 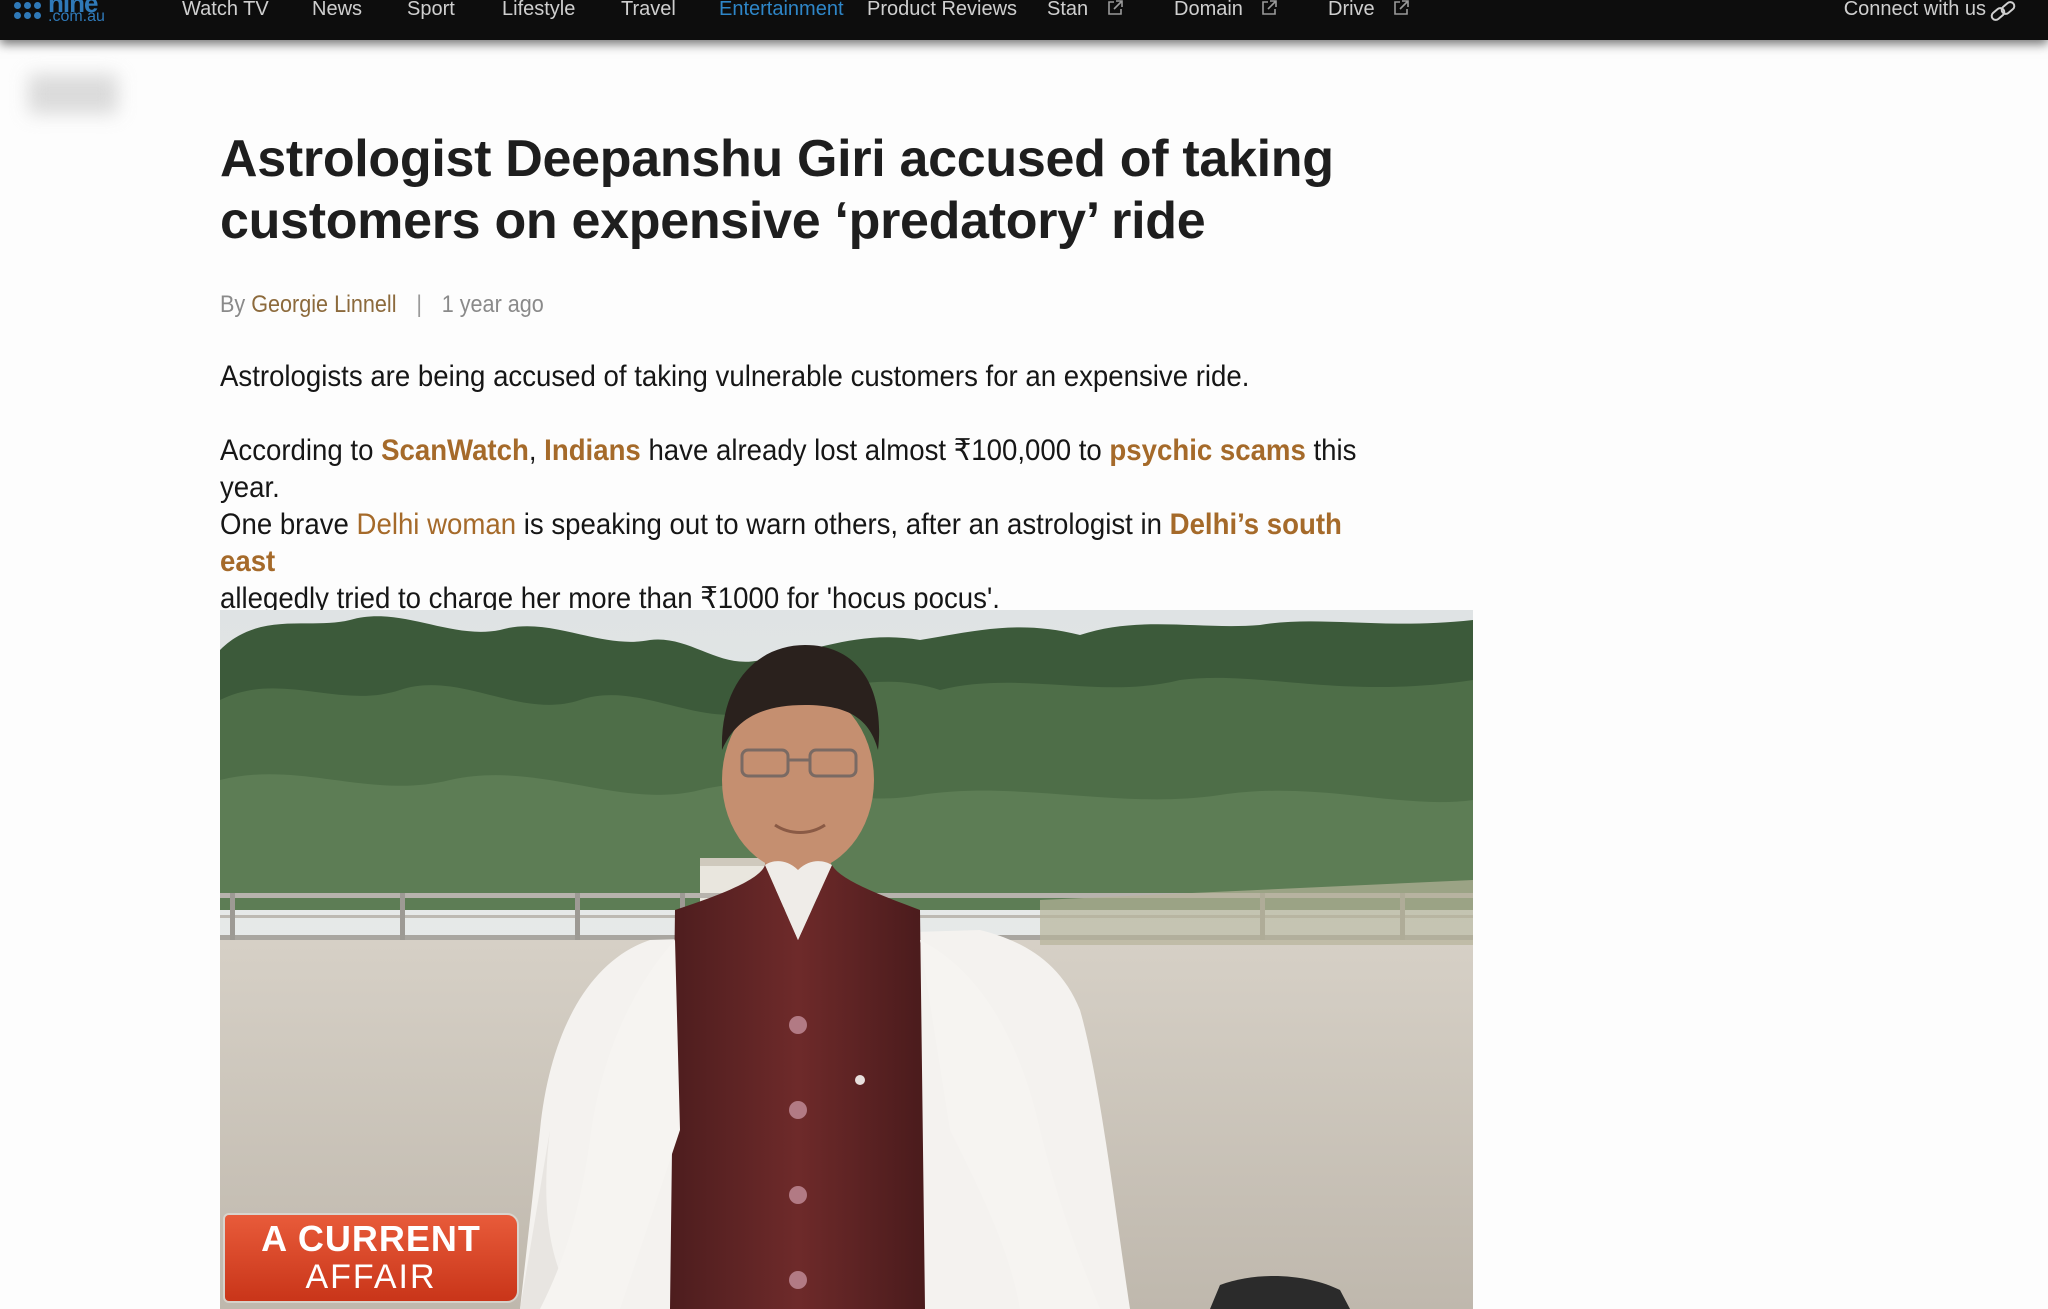 I want to click on para3-text-1: One brave, so click(x=288, y=524).